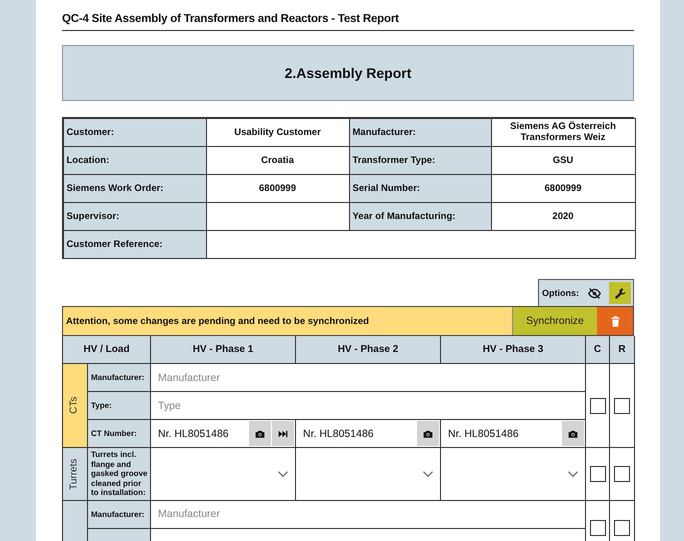 The image size is (684, 541). What do you see at coordinates (594, 293) in the screenshot?
I see `eye-slash-icon` at bounding box center [594, 293].